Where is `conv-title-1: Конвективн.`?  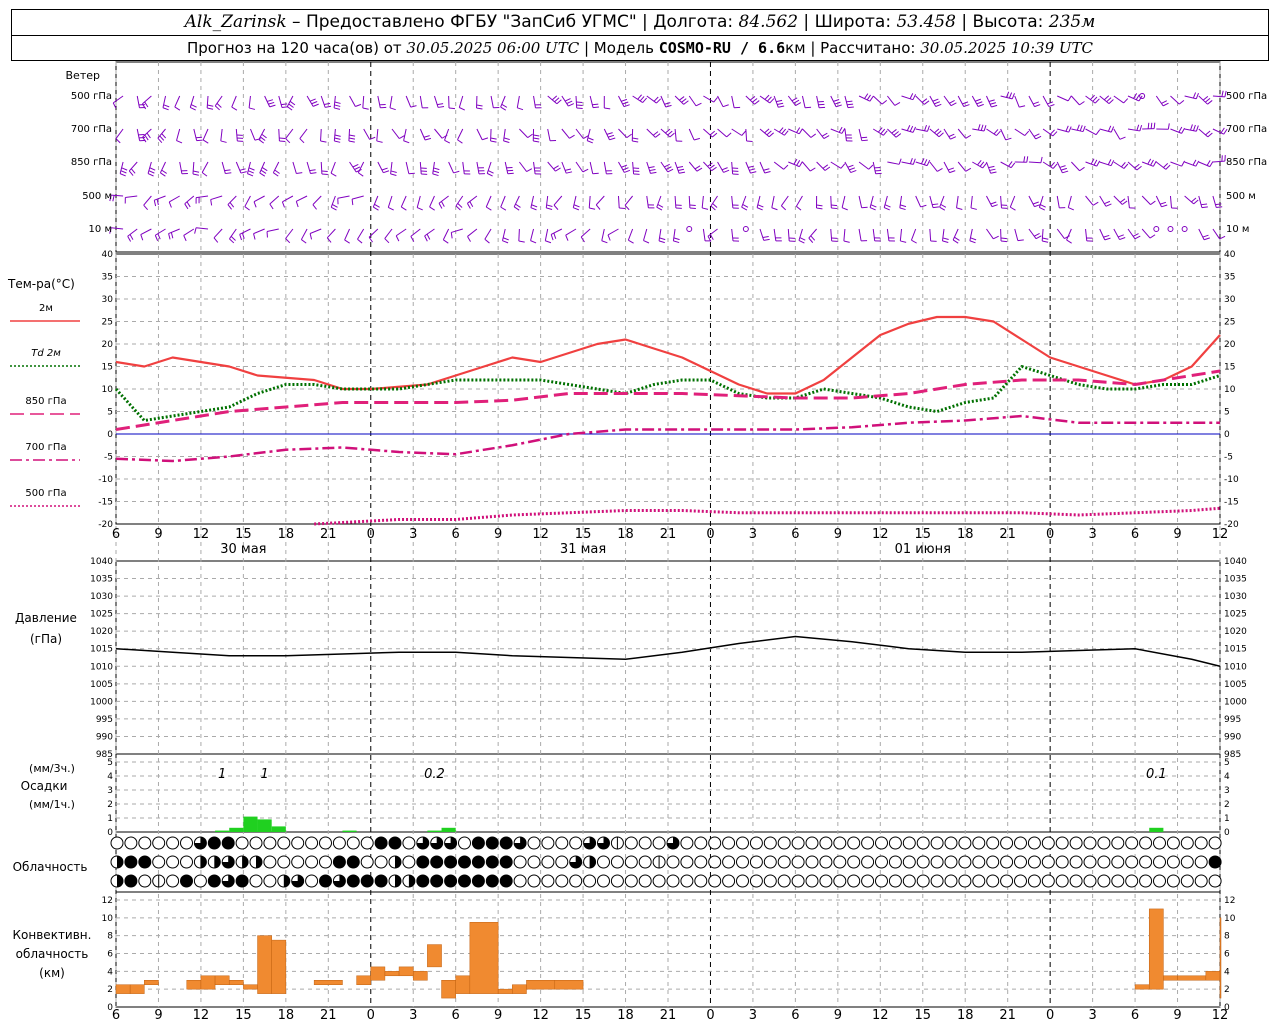
conv-title-1: Конвективн. is located at coordinates (52, 935).